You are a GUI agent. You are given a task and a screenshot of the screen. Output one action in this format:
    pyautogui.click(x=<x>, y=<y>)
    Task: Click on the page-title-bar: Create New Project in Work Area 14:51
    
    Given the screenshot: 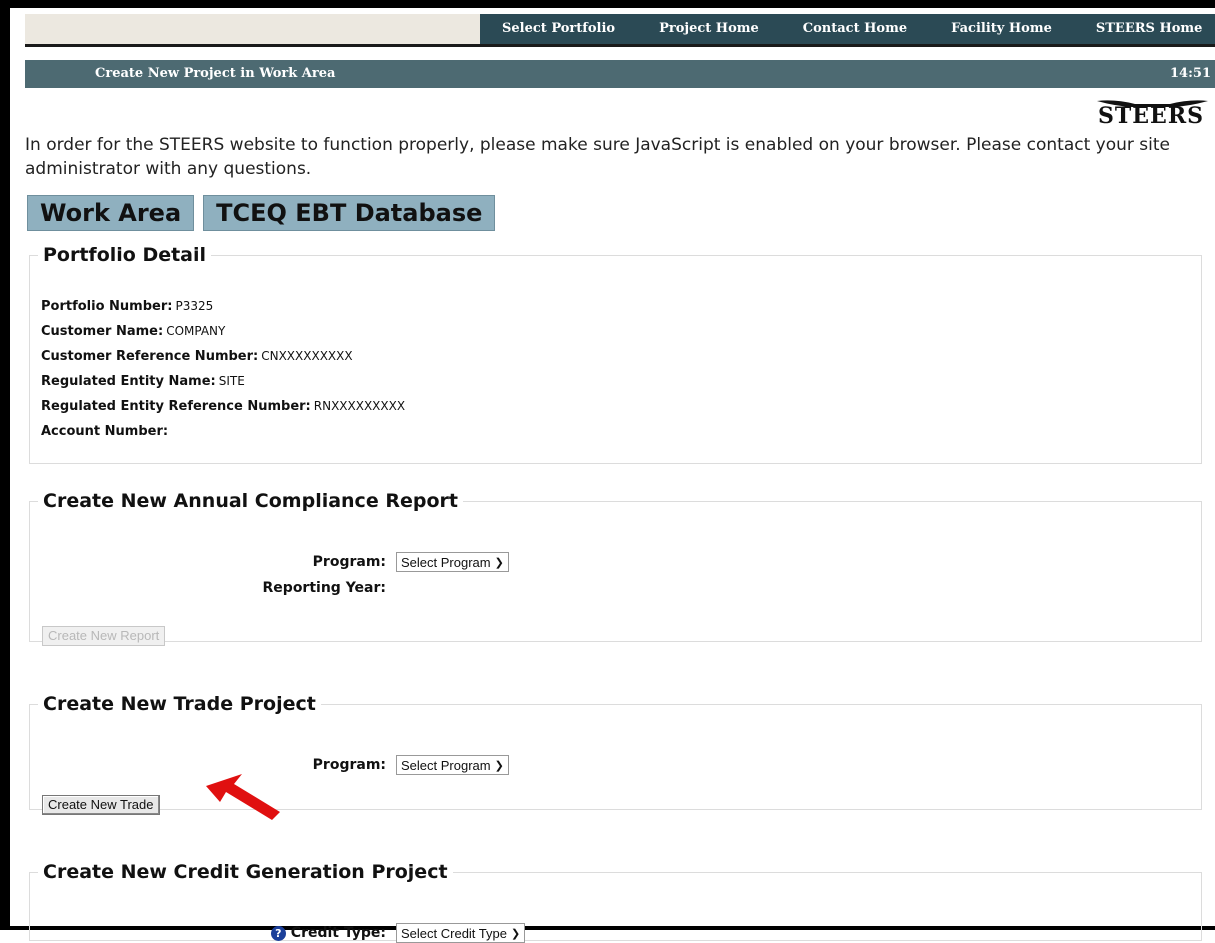 What is the action you would take?
    pyautogui.click(x=620, y=74)
    